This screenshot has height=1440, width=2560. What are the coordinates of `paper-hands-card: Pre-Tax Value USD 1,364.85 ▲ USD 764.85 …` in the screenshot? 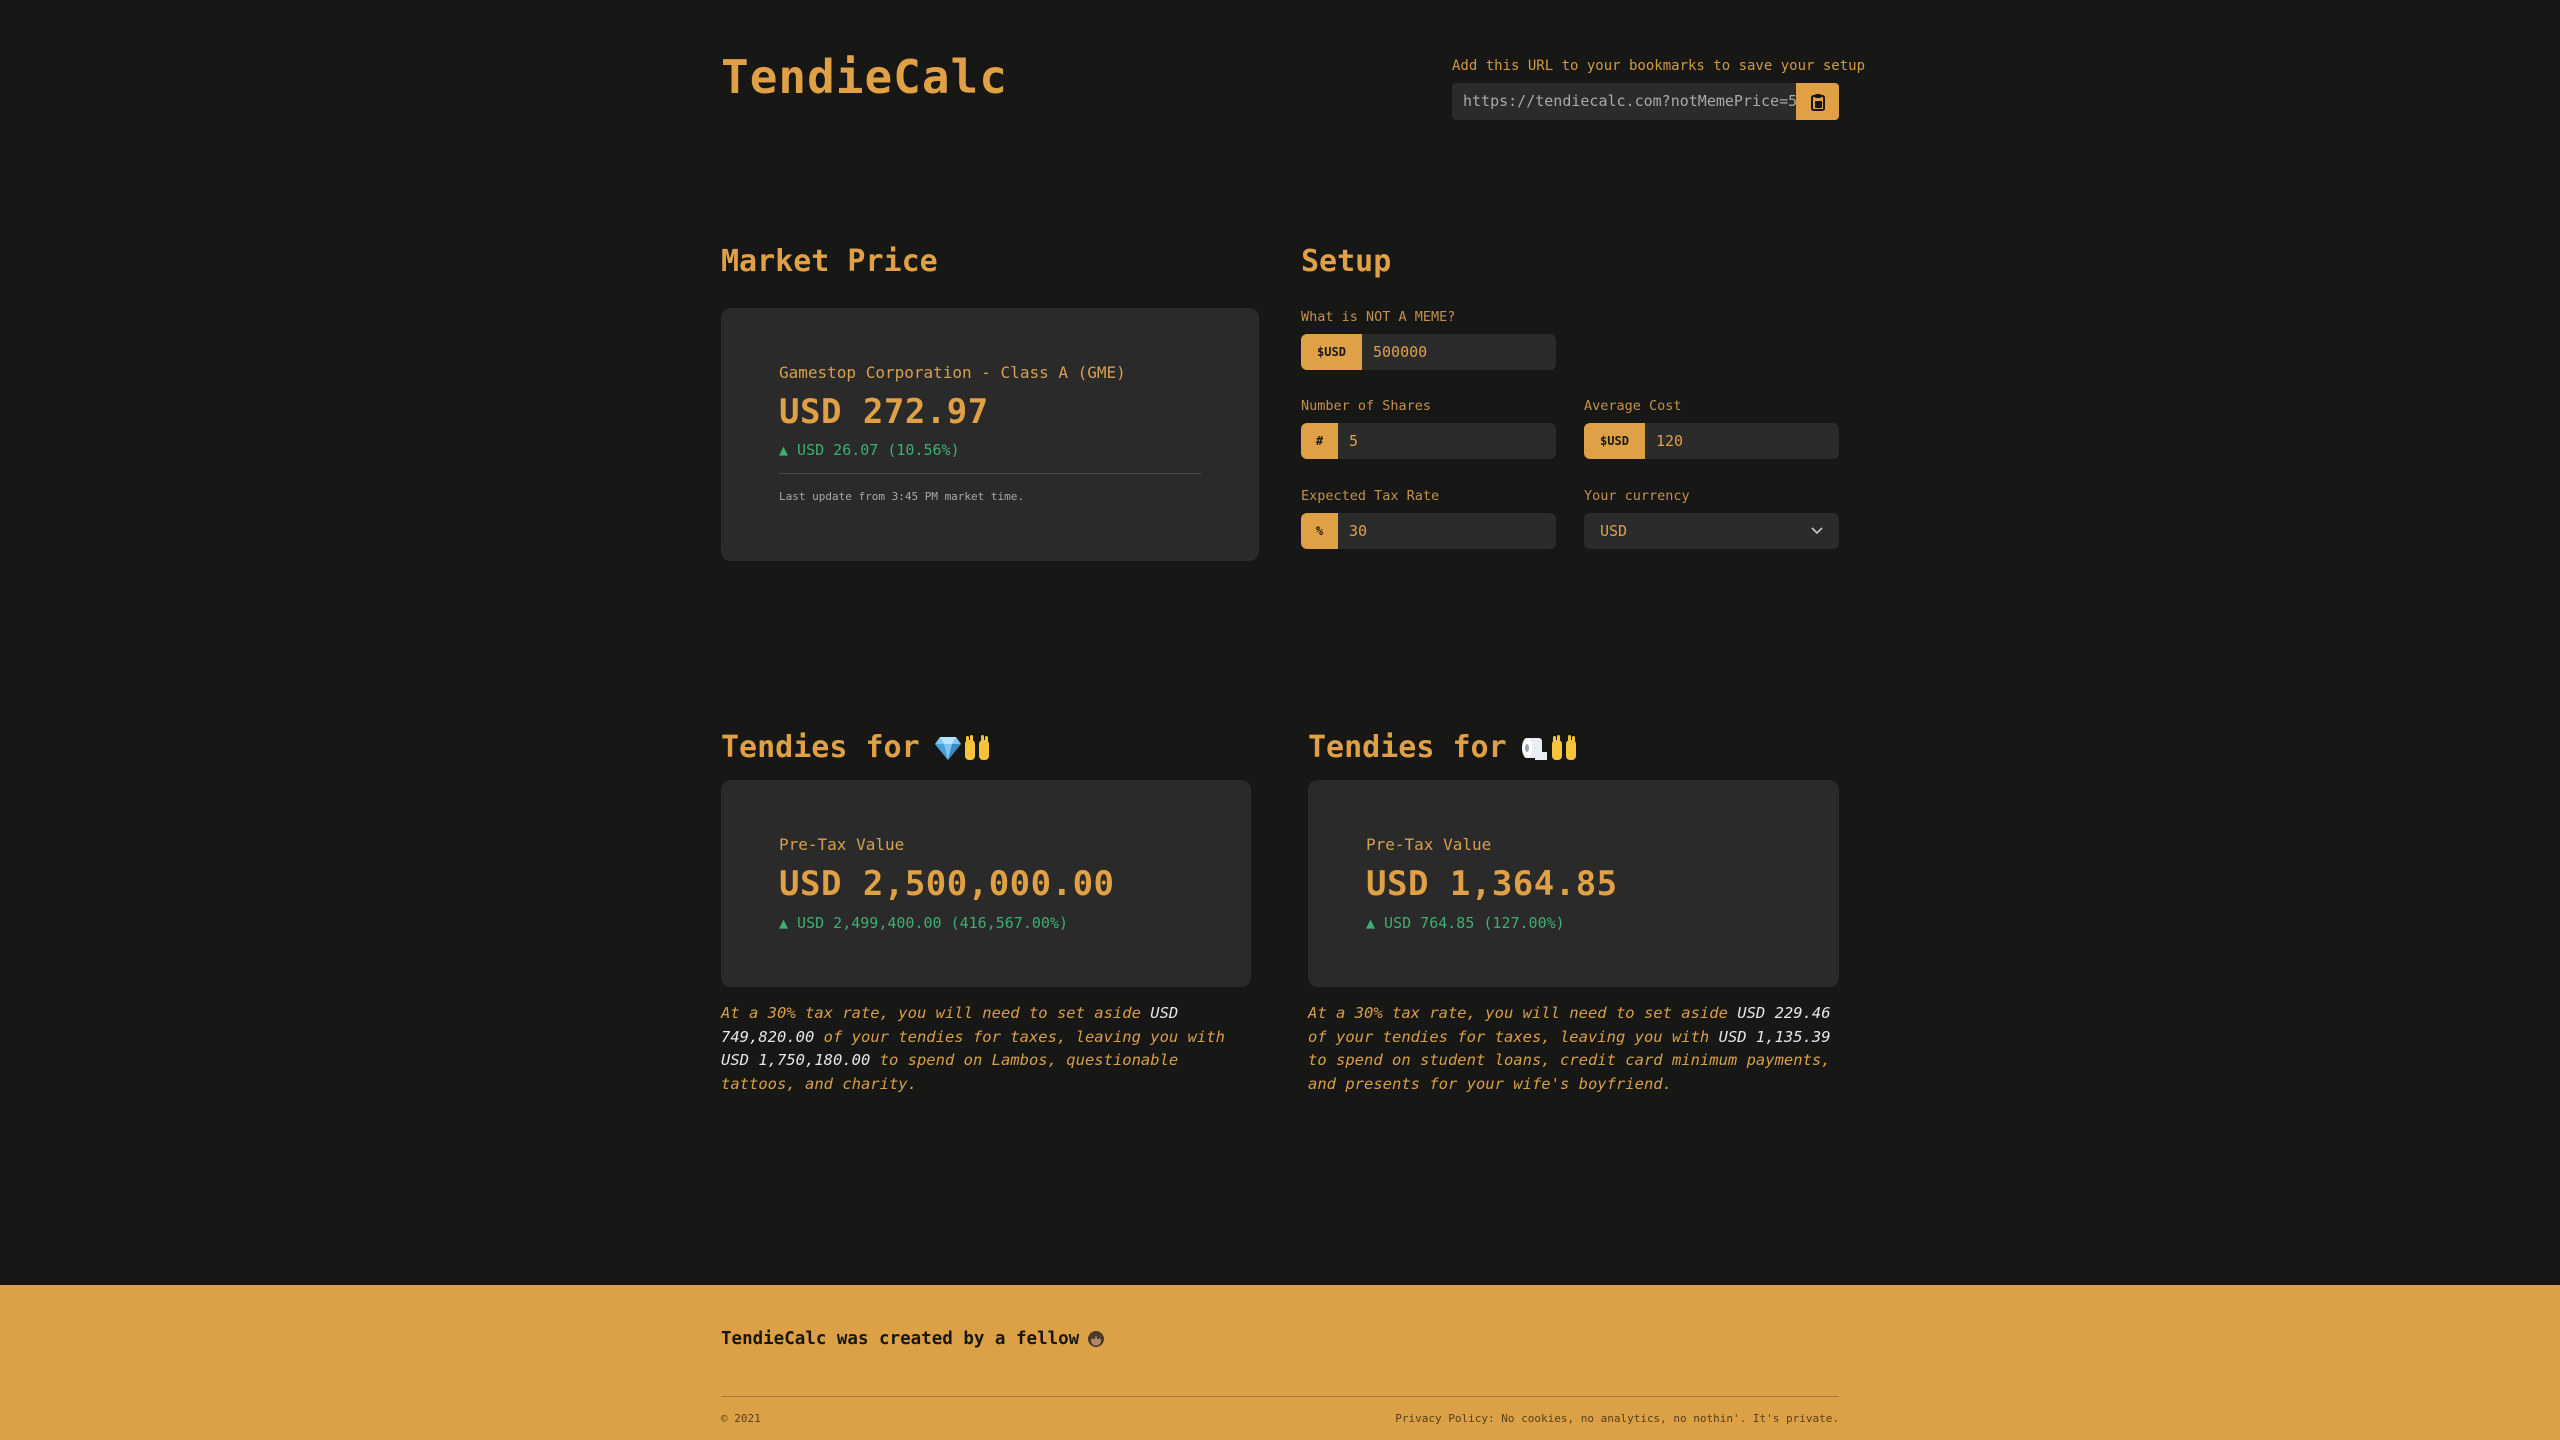 It's located at (1573, 883).